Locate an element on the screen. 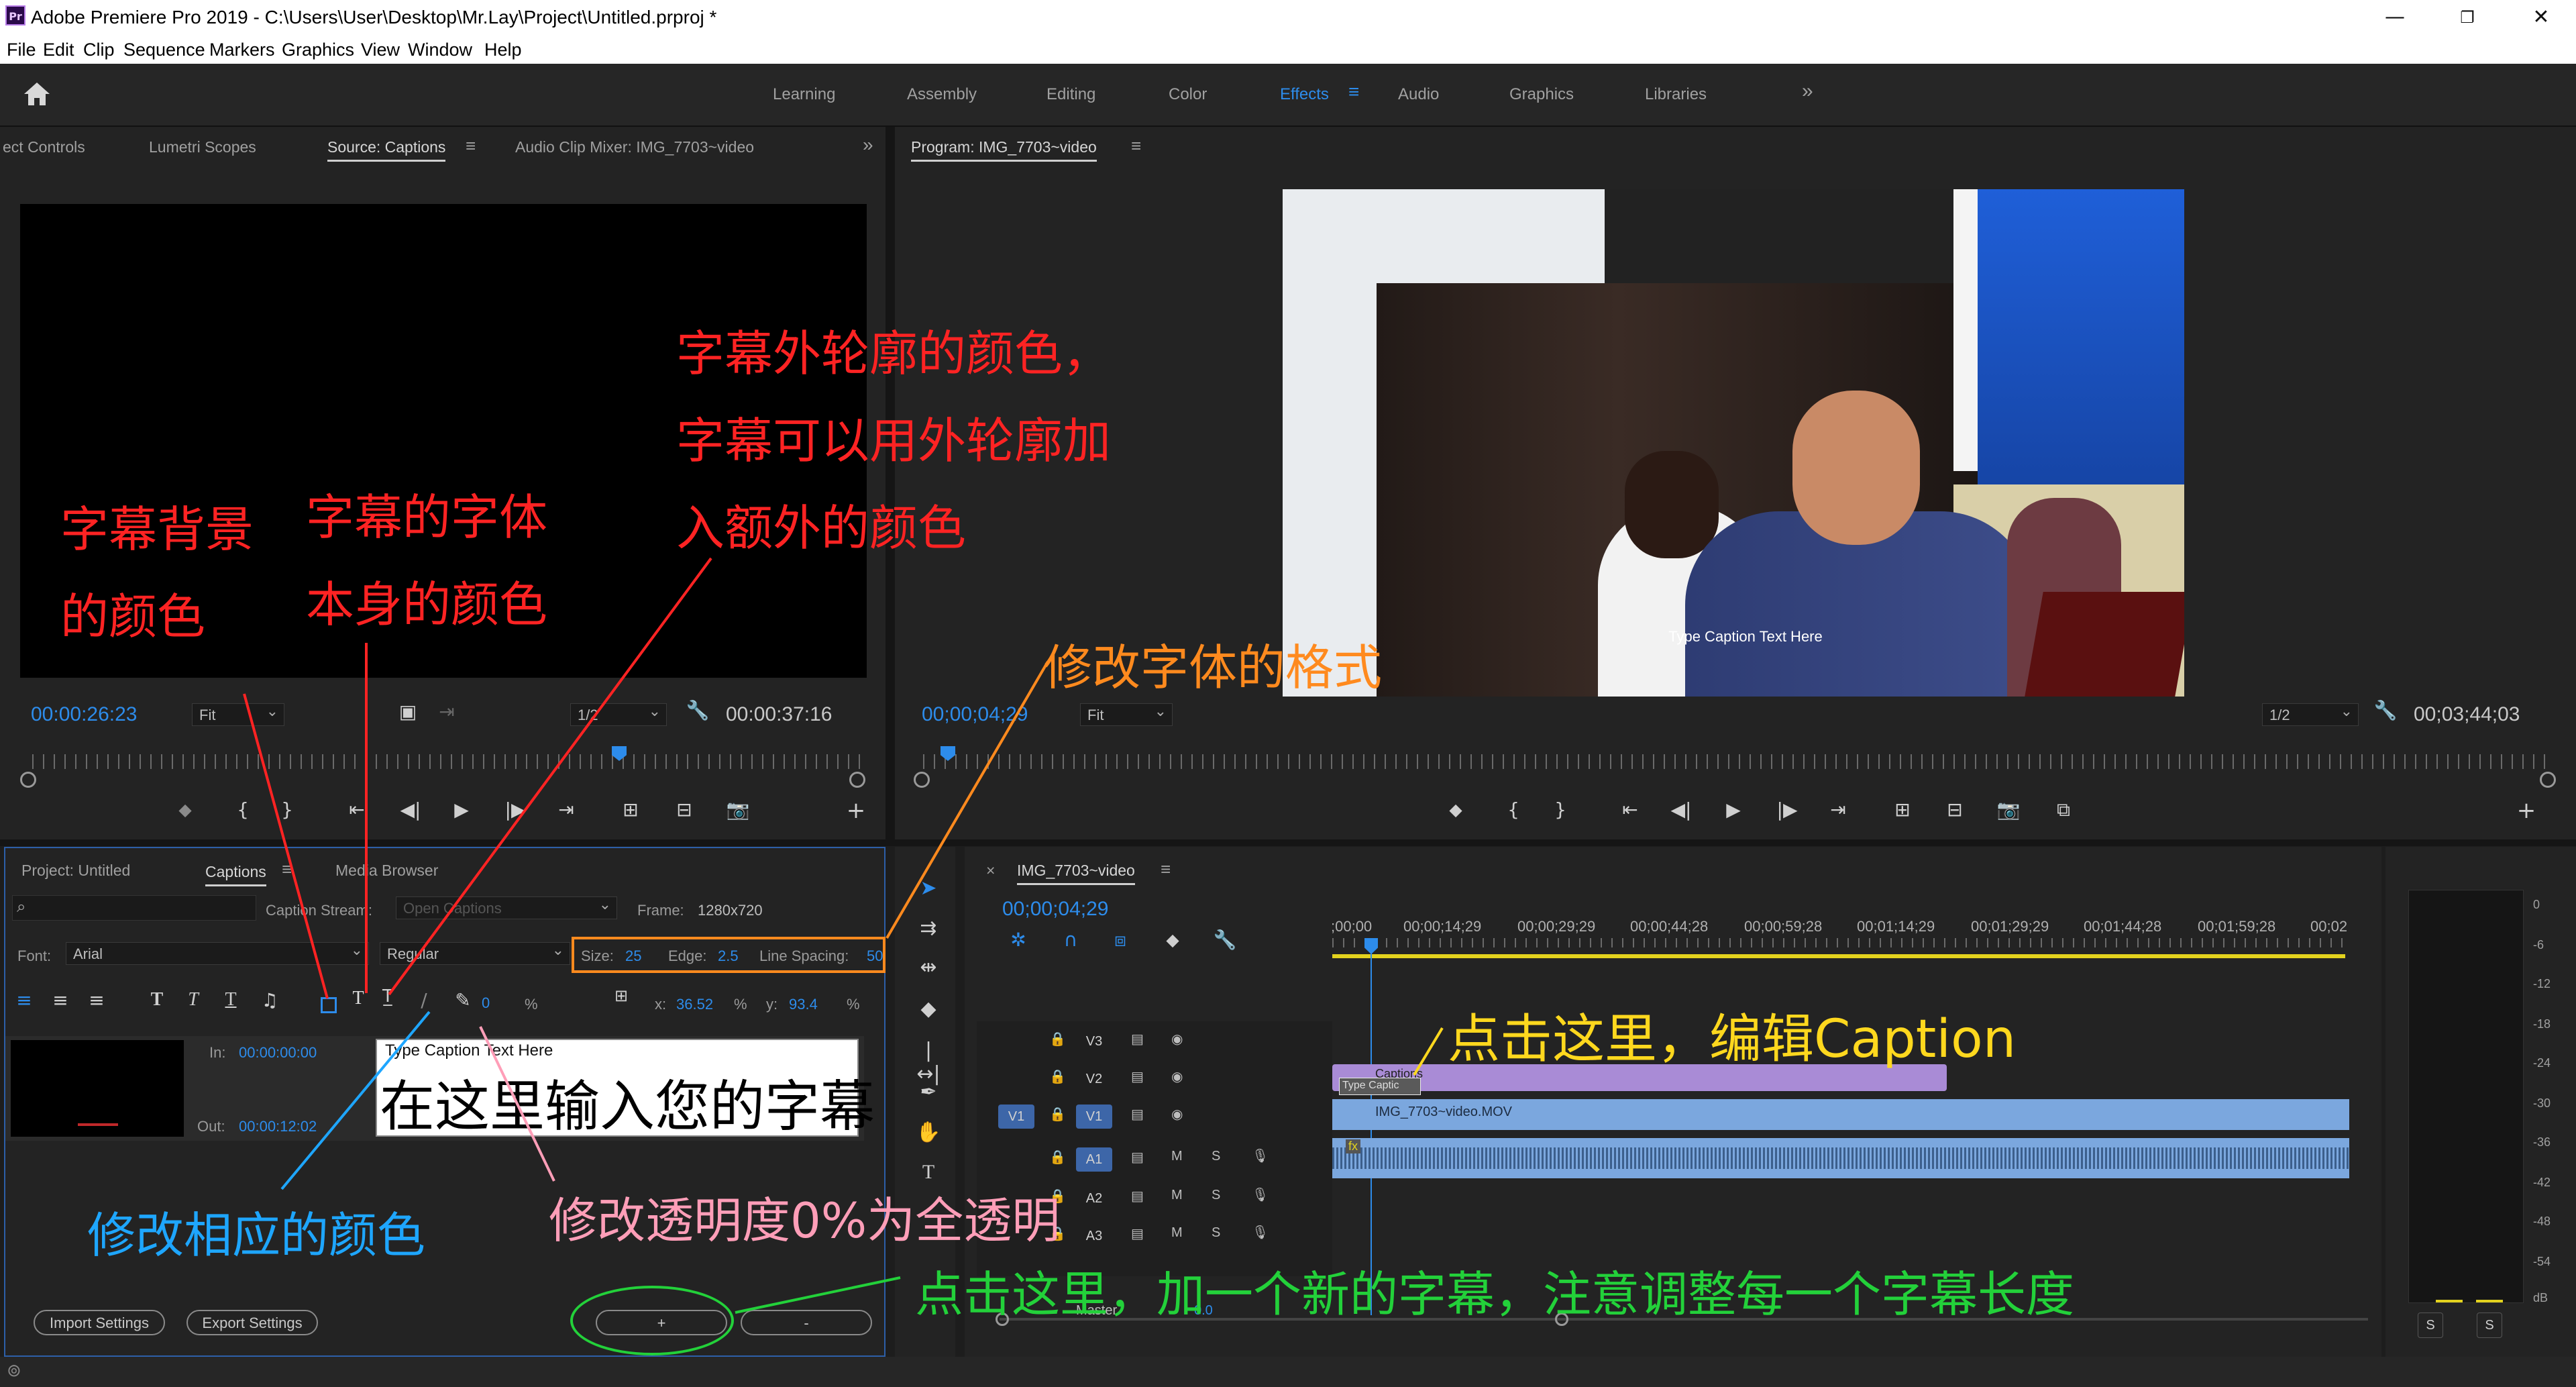 The width and height of the screenshot is (2576, 1387). annotation-bg-color-line2: 的颜色 is located at coordinates (133, 616).